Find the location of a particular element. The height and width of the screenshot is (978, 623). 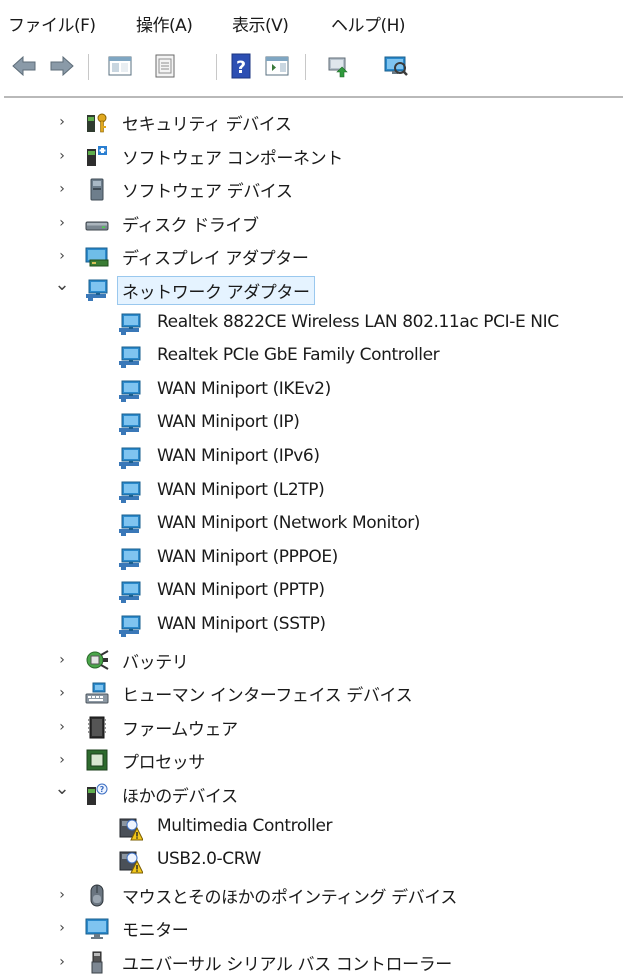

battery-icon is located at coordinates (97, 659).